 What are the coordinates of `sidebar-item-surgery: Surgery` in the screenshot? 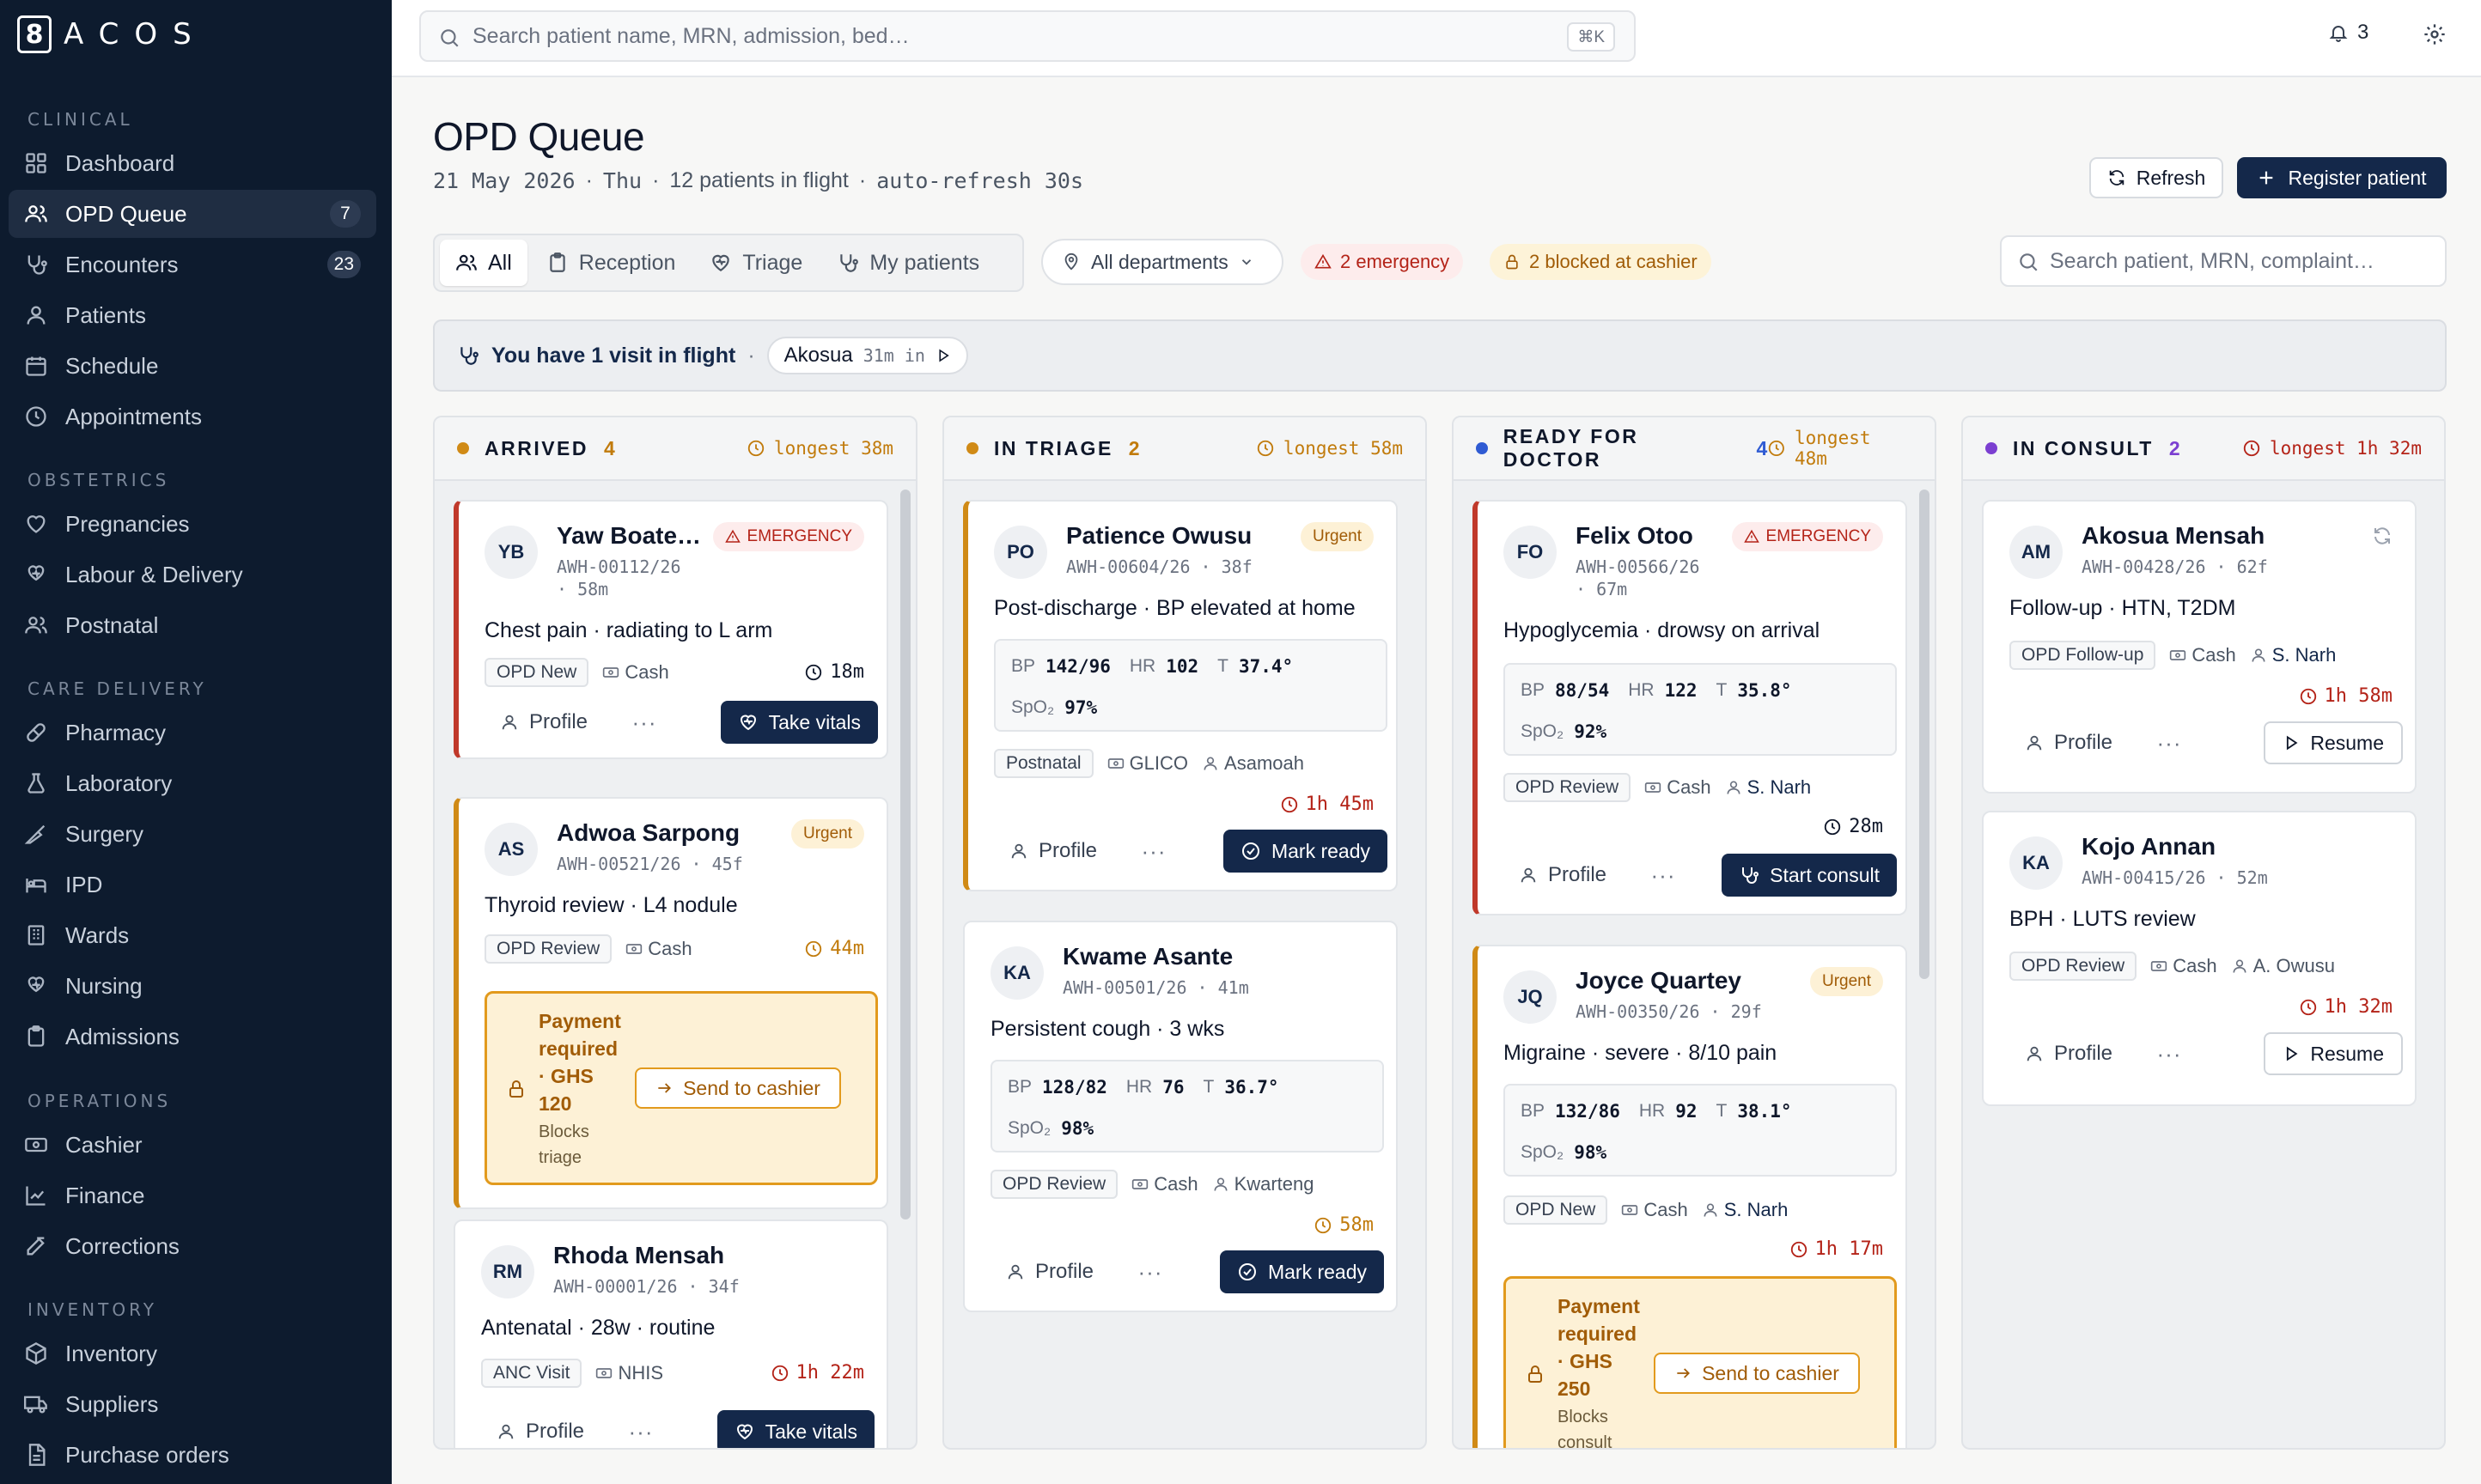 It's located at (192, 834).